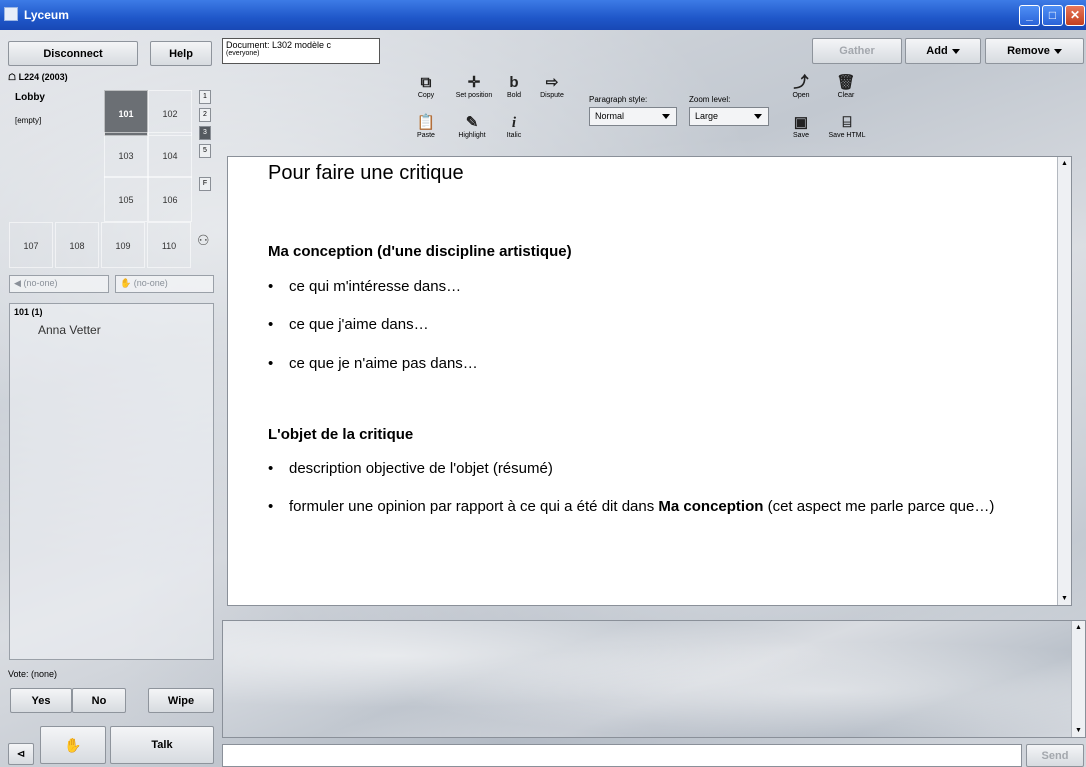  I want to click on italic-tool: i Italic, so click(514, 126).